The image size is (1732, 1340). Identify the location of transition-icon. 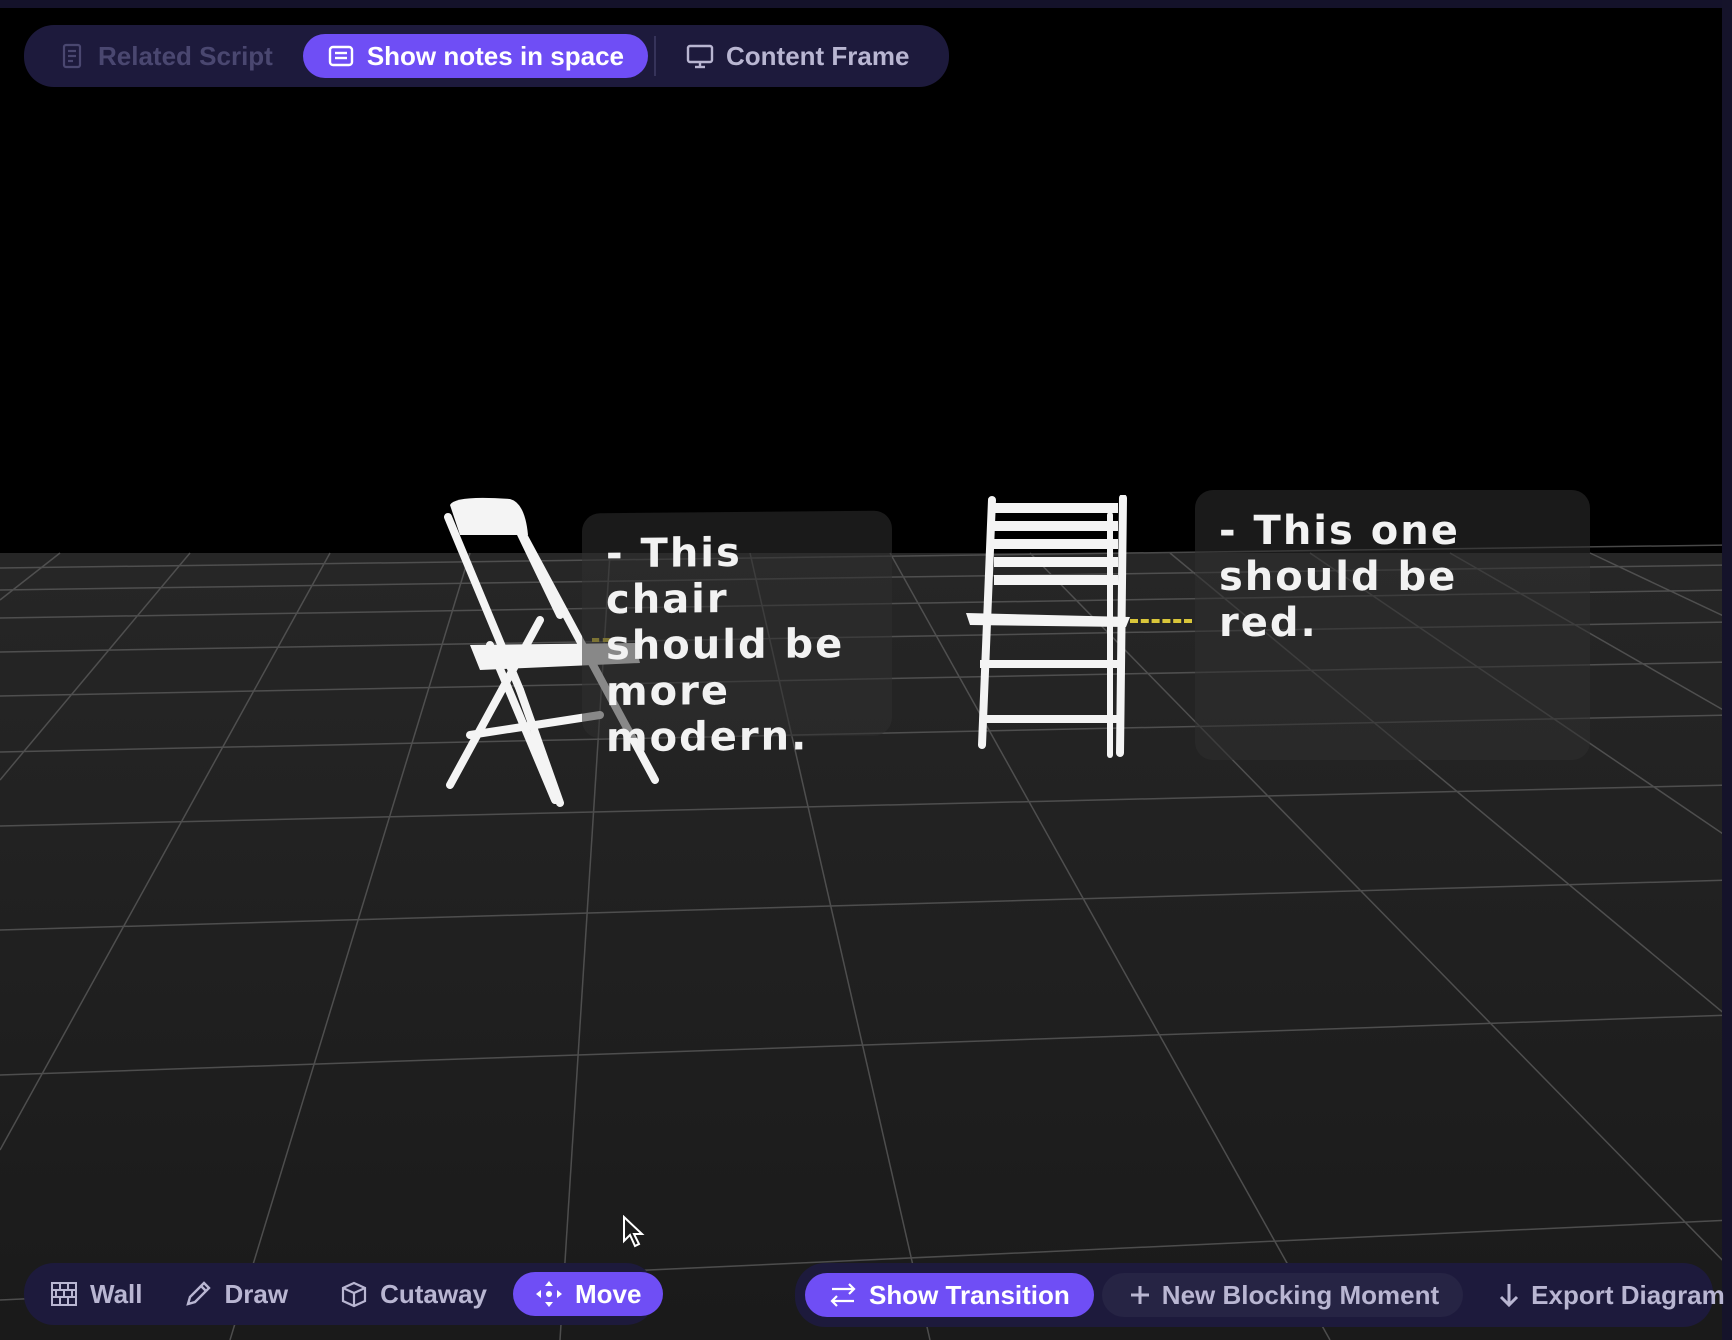
(843, 1295).